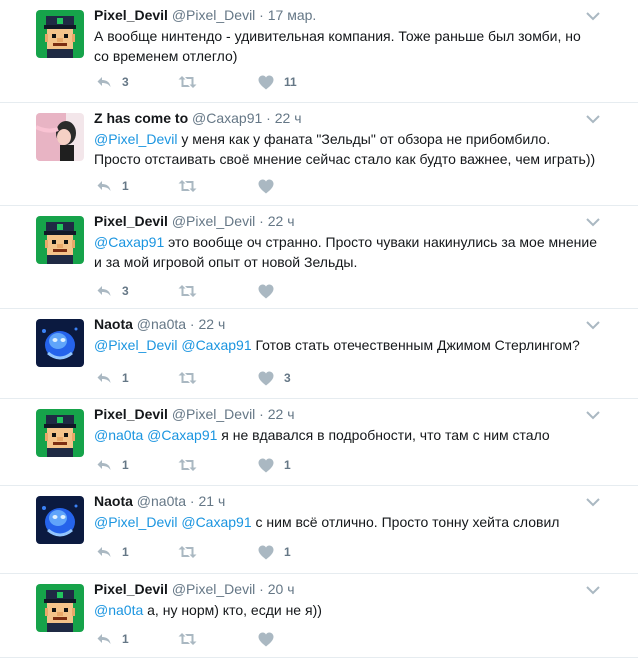 This screenshot has width=638, height=658. I want to click on like-button: 3, so click(299, 378).